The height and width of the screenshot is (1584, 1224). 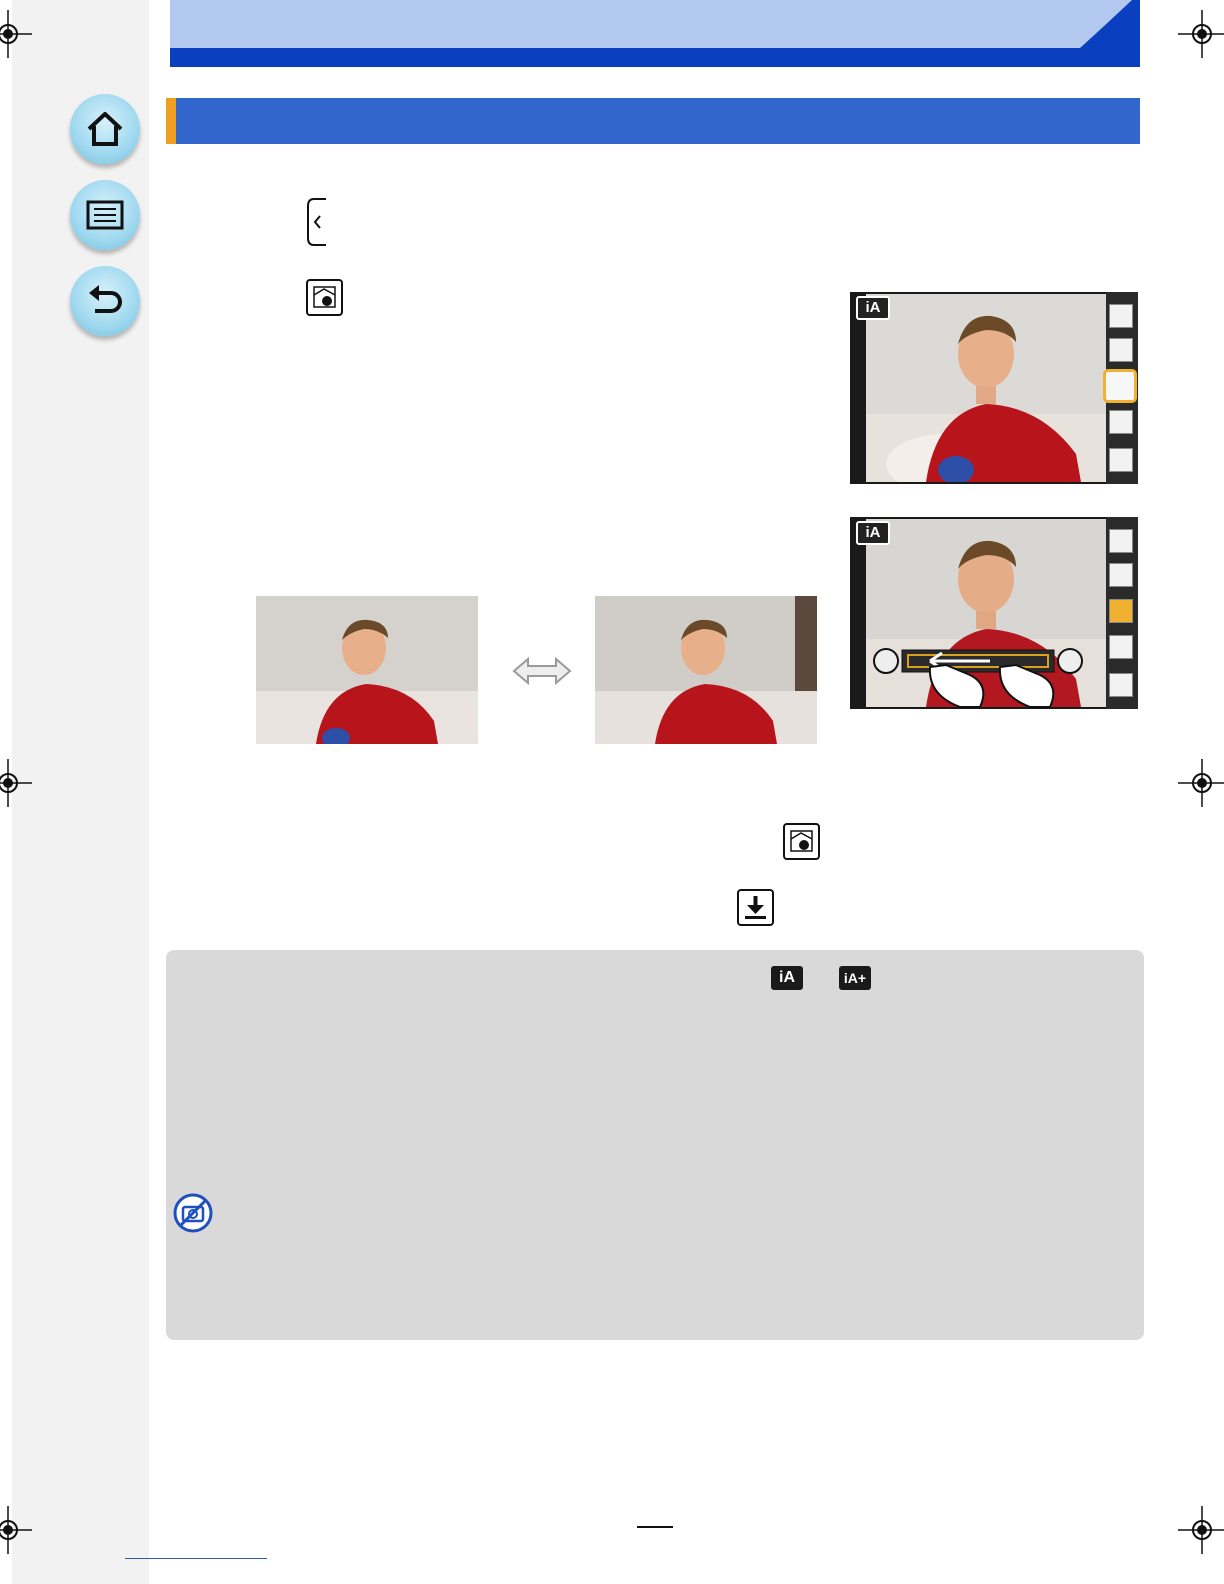 What do you see at coordinates (542, 671) in the screenshot?
I see `double-arrow-icon` at bounding box center [542, 671].